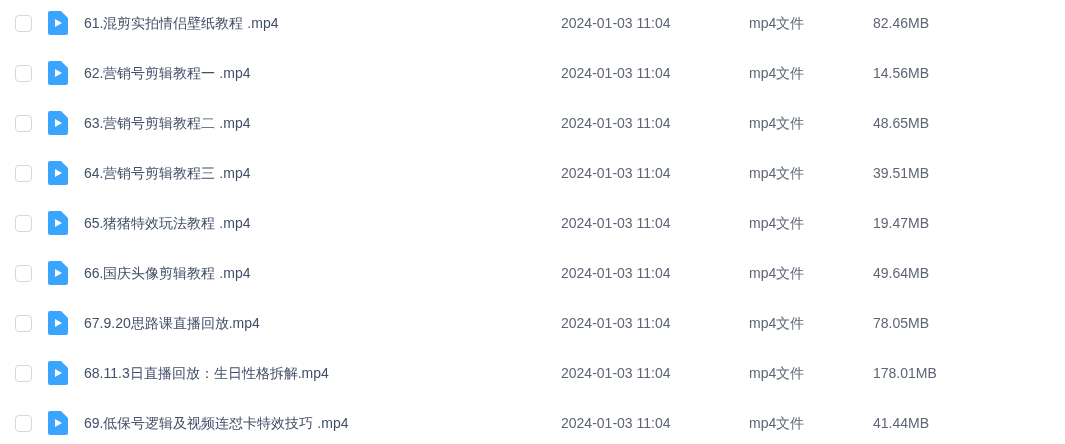  What do you see at coordinates (322, 273) in the screenshot?
I see `file-name: 66.国庆头像剪辑教程 .mp4` at bounding box center [322, 273].